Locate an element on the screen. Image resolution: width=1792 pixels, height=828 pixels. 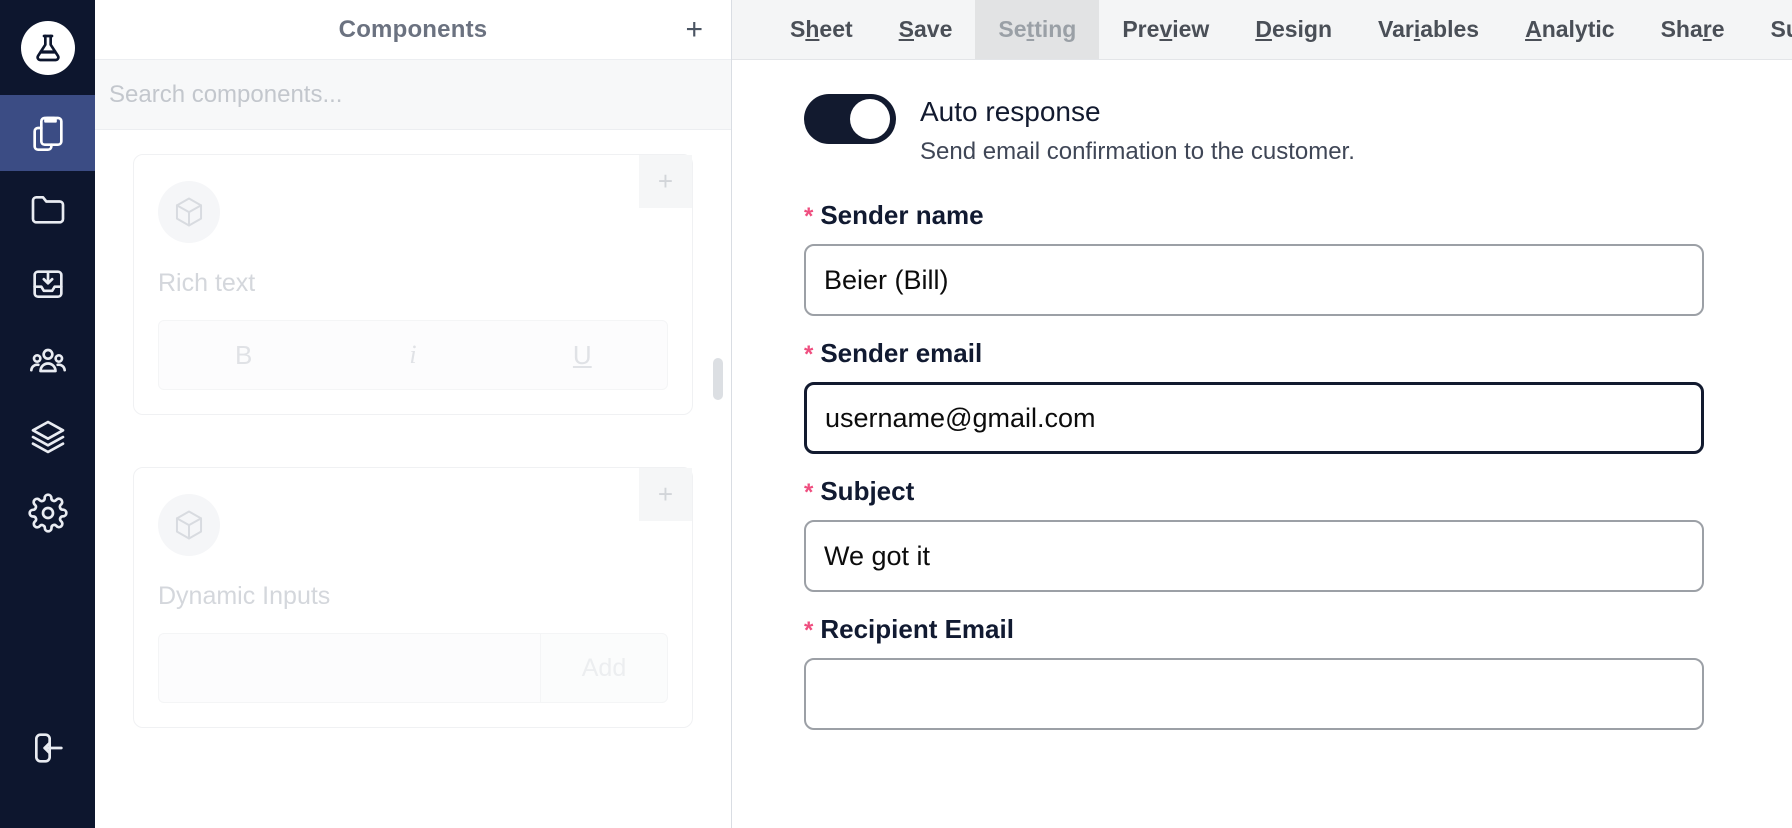
menu-item-preview: Pre v iew is located at coordinates (1165, 29).